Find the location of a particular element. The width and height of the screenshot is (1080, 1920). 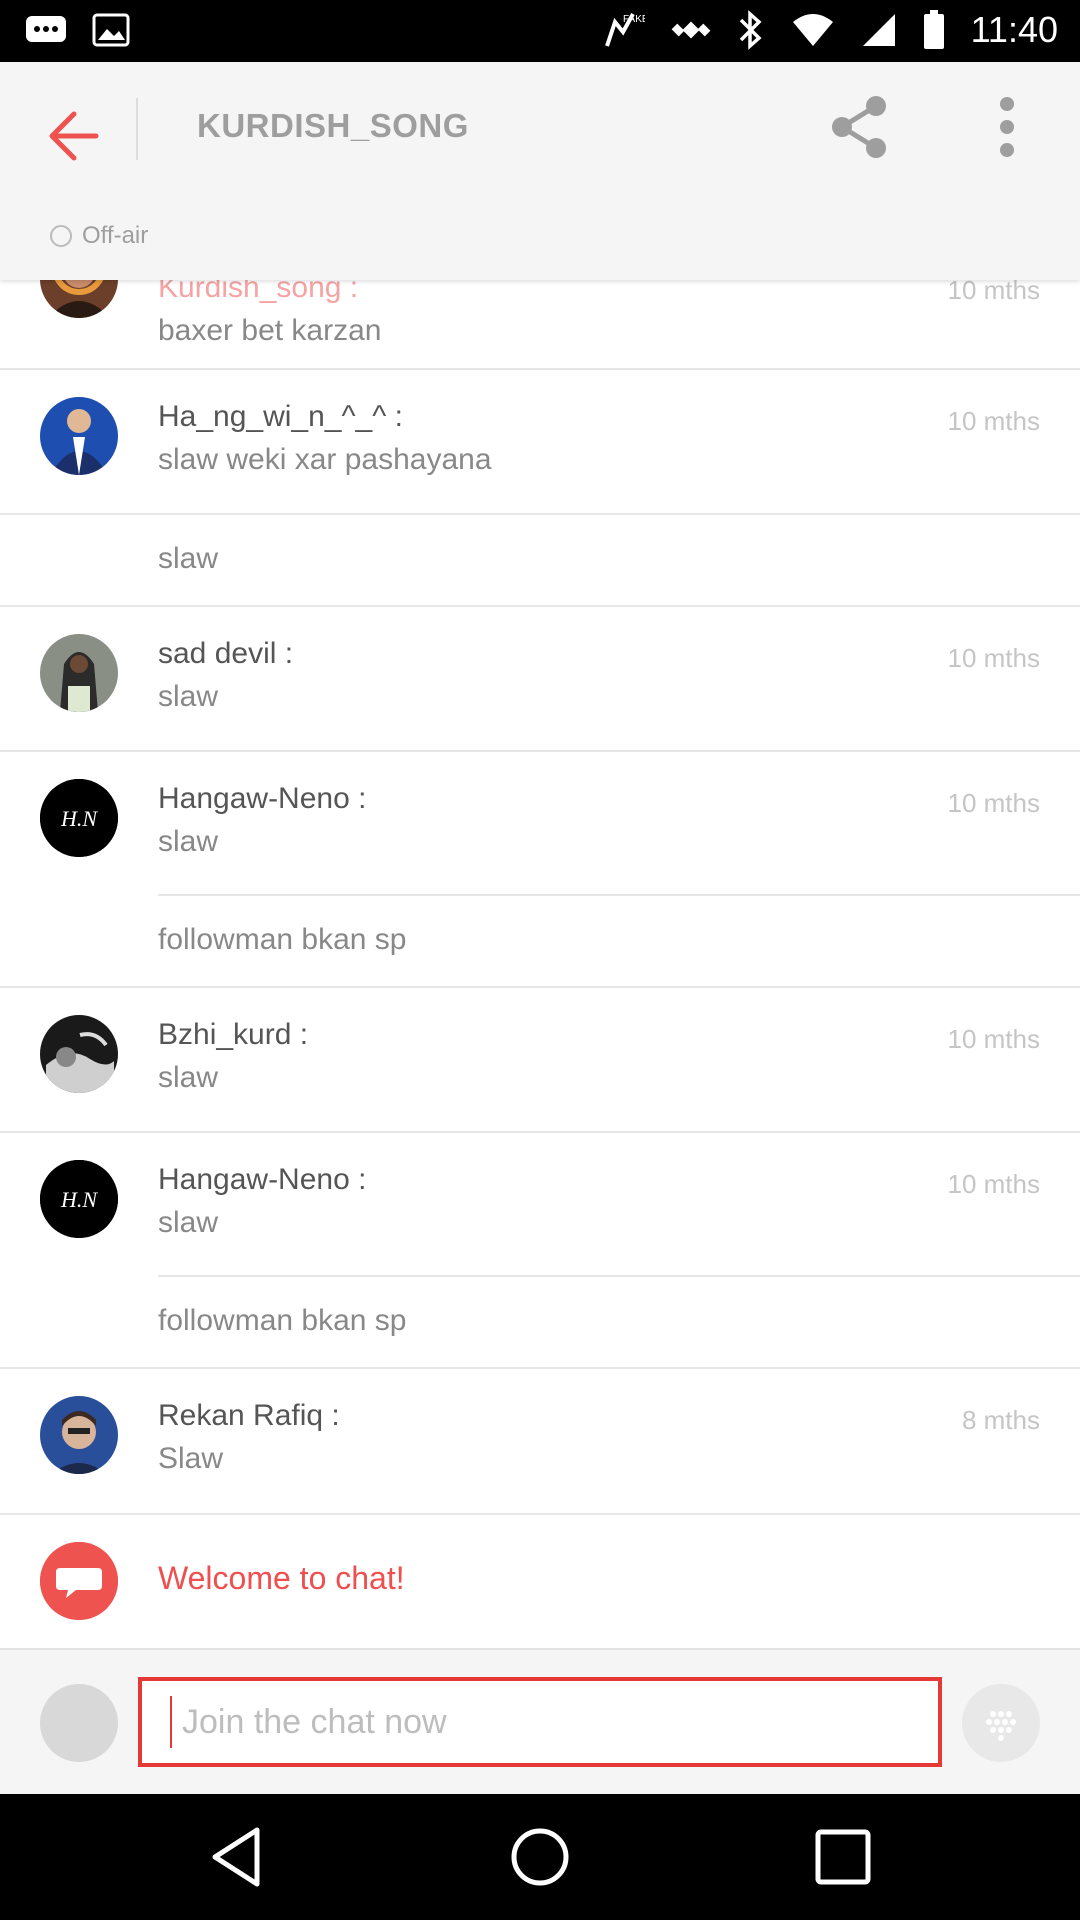

satellite-icon is located at coordinates (690, 30).